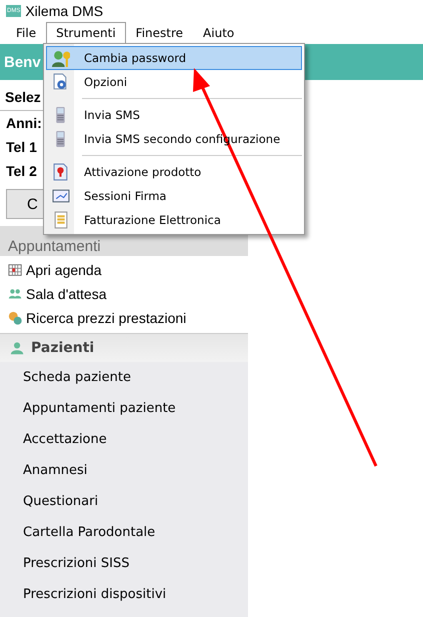  I want to click on menu-option: Attivazione prodotto, so click(174, 172).